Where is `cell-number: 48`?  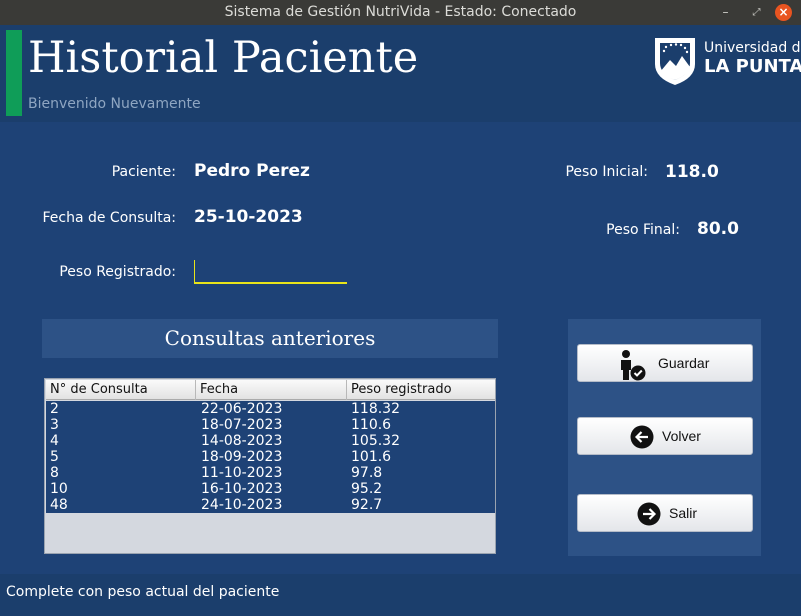 cell-number: 48 is located at coordinates (59, 505).